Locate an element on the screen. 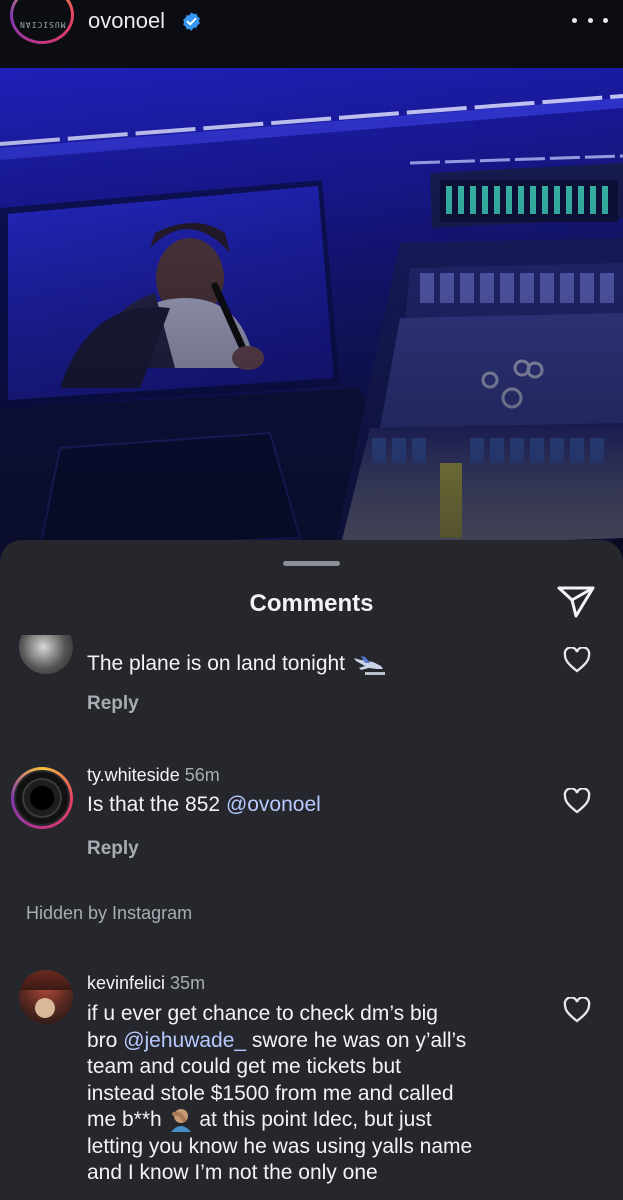  comment-line: and I know I’m not the only one is located at coordinates (232, 1172).